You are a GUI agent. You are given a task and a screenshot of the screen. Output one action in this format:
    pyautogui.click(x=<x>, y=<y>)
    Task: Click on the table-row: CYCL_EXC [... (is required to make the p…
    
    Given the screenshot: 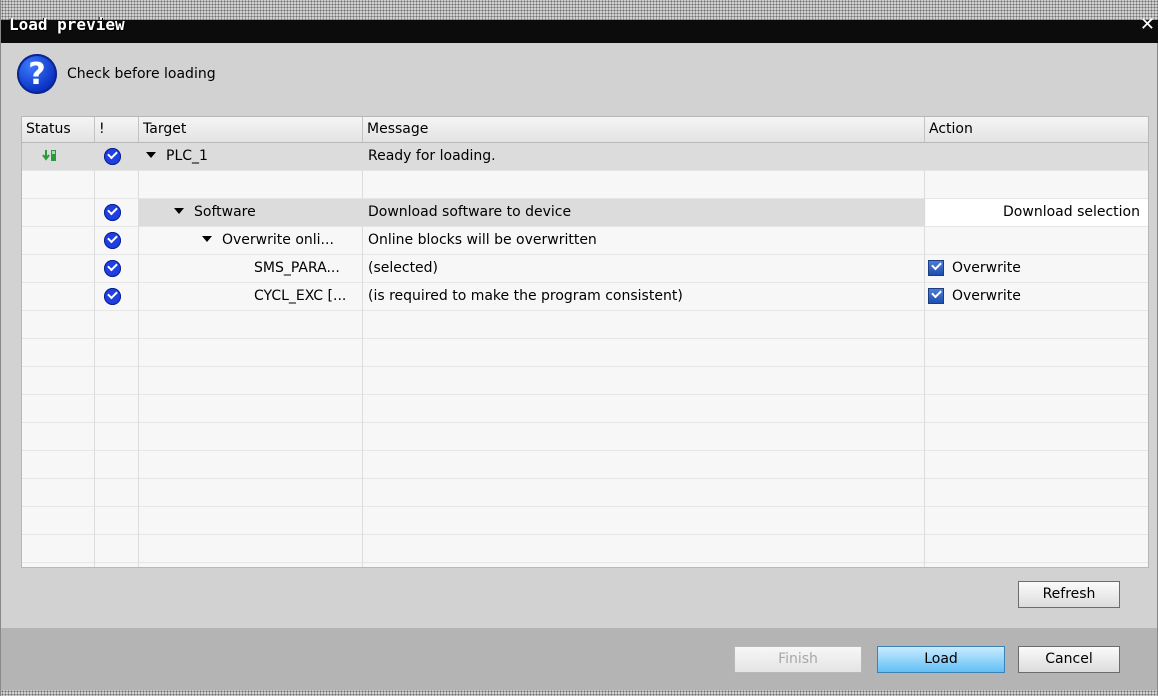 What is the action you would take?
    pyautogui.click(x=585, y=296)
    